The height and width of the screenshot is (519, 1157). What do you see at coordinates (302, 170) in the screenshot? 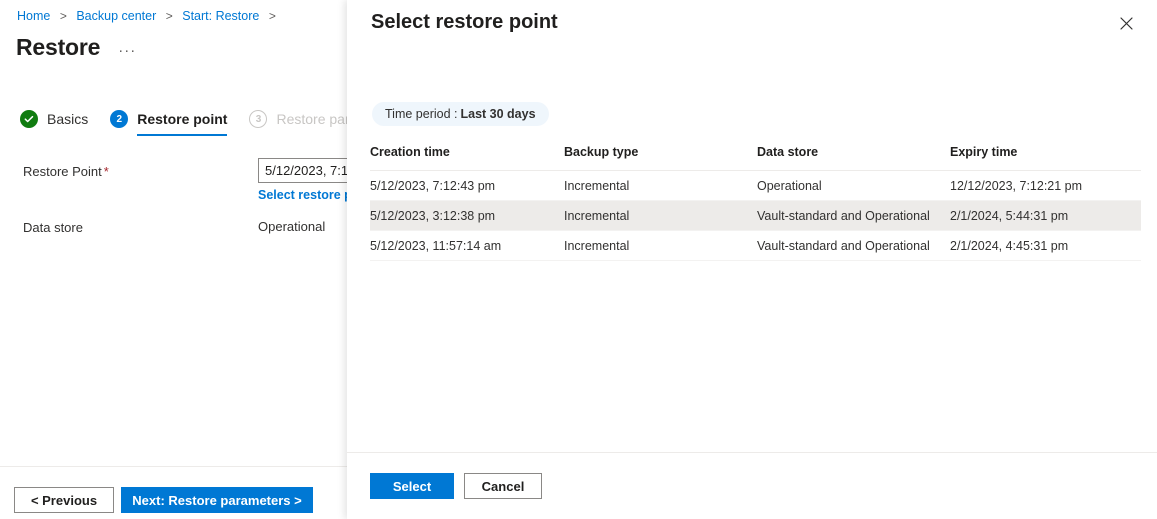
I see `restore-point-input` at bounding box center [302, 170].